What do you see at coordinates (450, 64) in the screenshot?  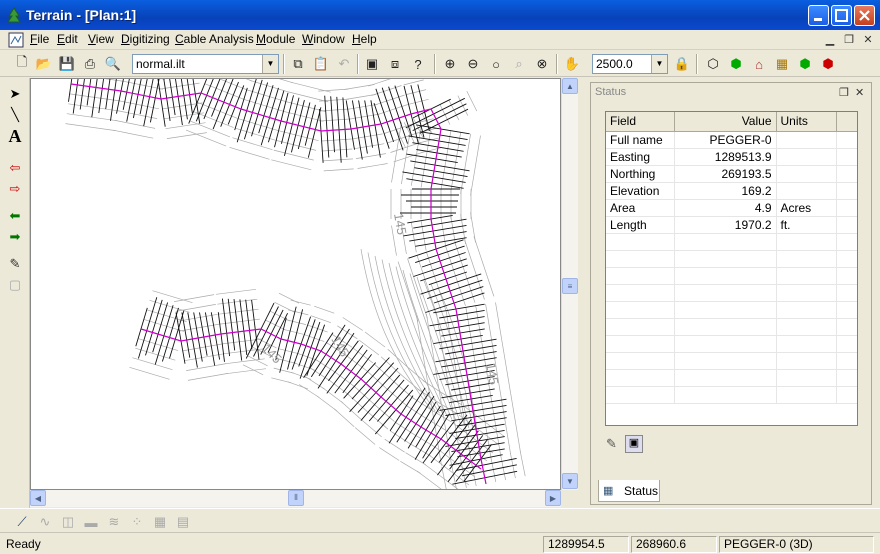 I see `zoom-in-icon: ⊕` at bounding box center [450, 64].